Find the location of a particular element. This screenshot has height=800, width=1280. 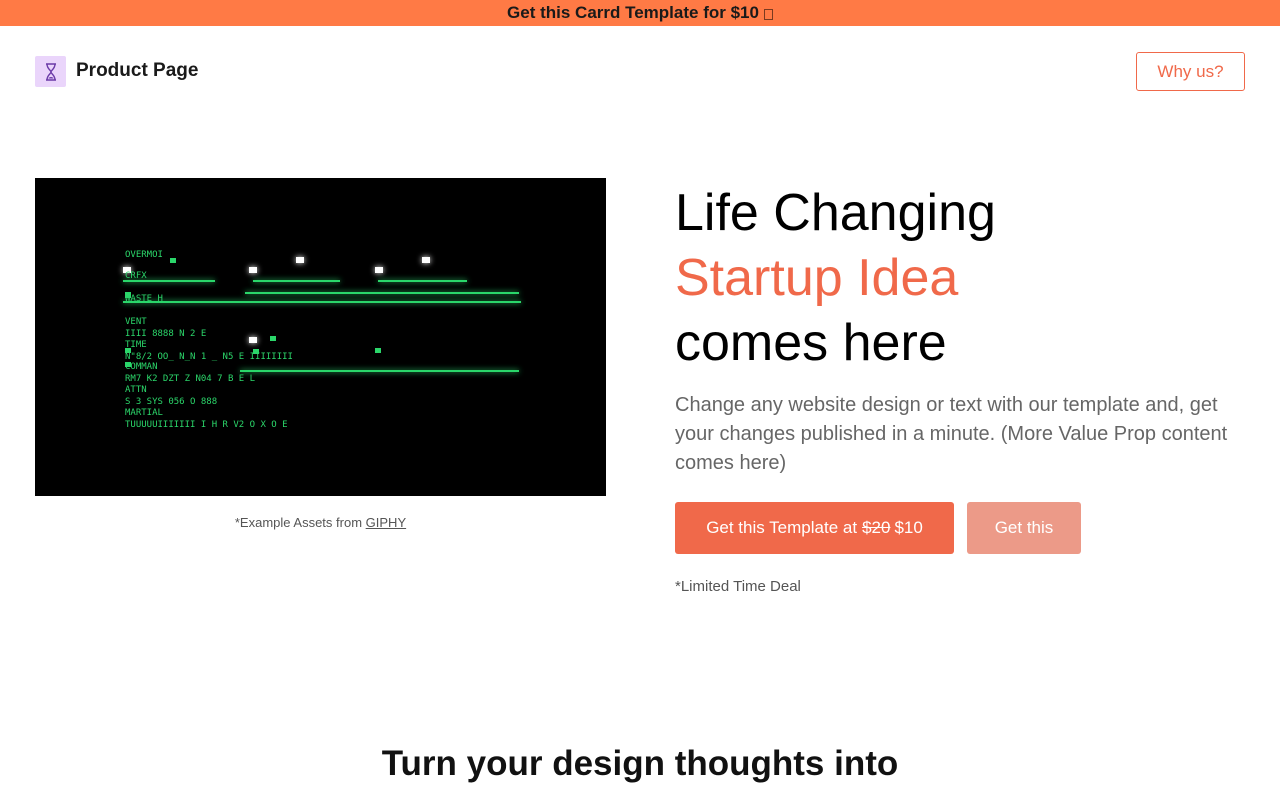

hourglass-icon is located at coordinates (50, 71).